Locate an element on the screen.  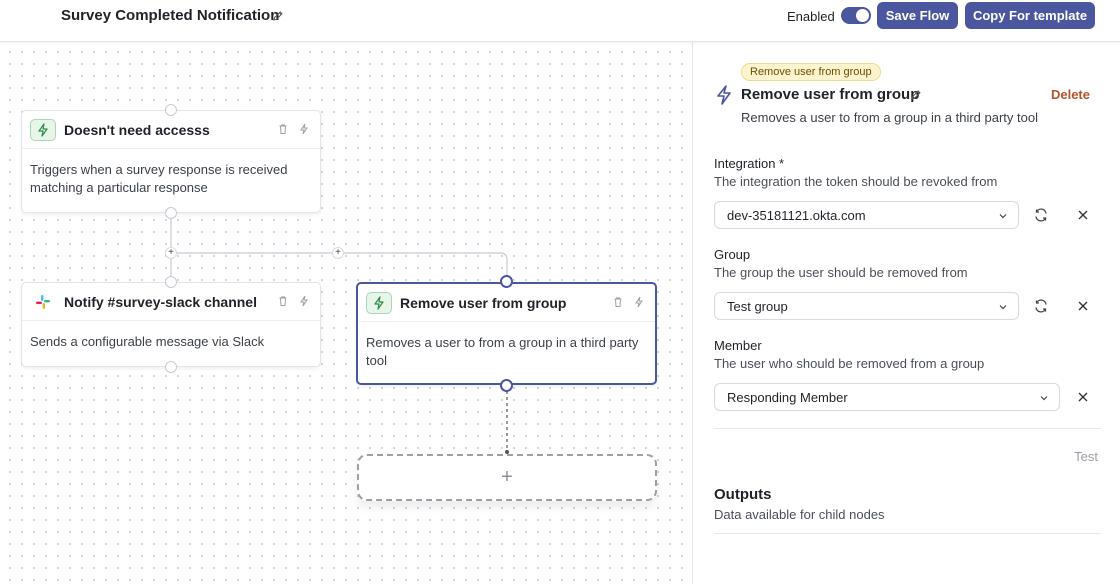
node-title: Doesn't need accesss is located at coordinates (137, 129).